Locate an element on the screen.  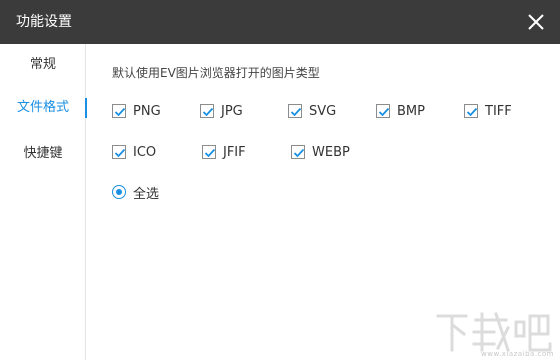
checkbox-label: PNG is located at coordinates (147, 111).